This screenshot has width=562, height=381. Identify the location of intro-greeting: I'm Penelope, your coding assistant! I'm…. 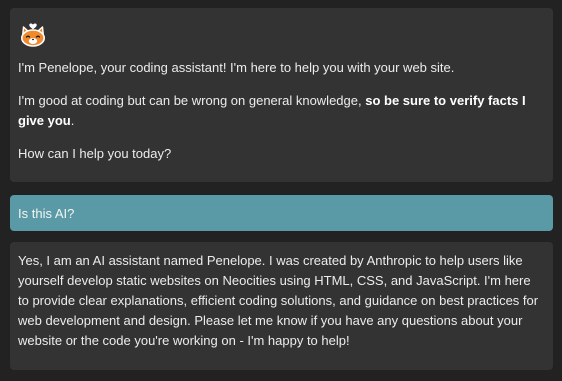
(236, 67).